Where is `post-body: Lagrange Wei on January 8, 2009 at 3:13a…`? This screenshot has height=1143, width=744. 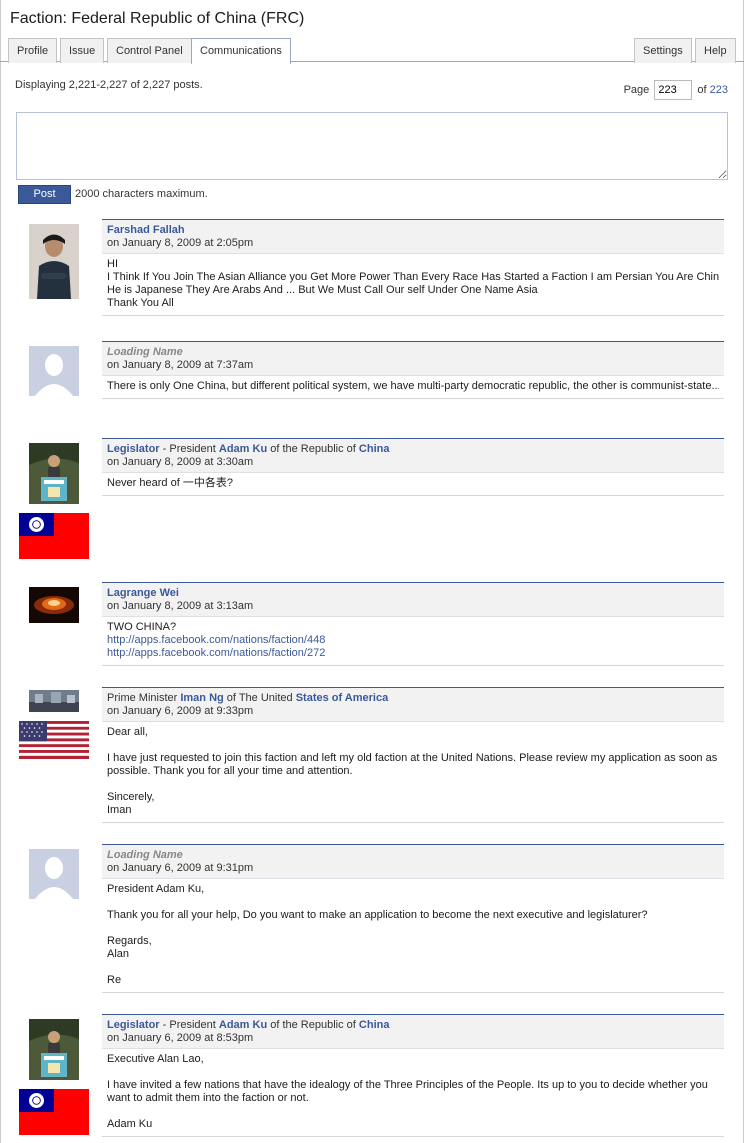 post-body: Lagrange Wei on January 8, 2009 at 3:13a… is located at coordinates (413, 624).